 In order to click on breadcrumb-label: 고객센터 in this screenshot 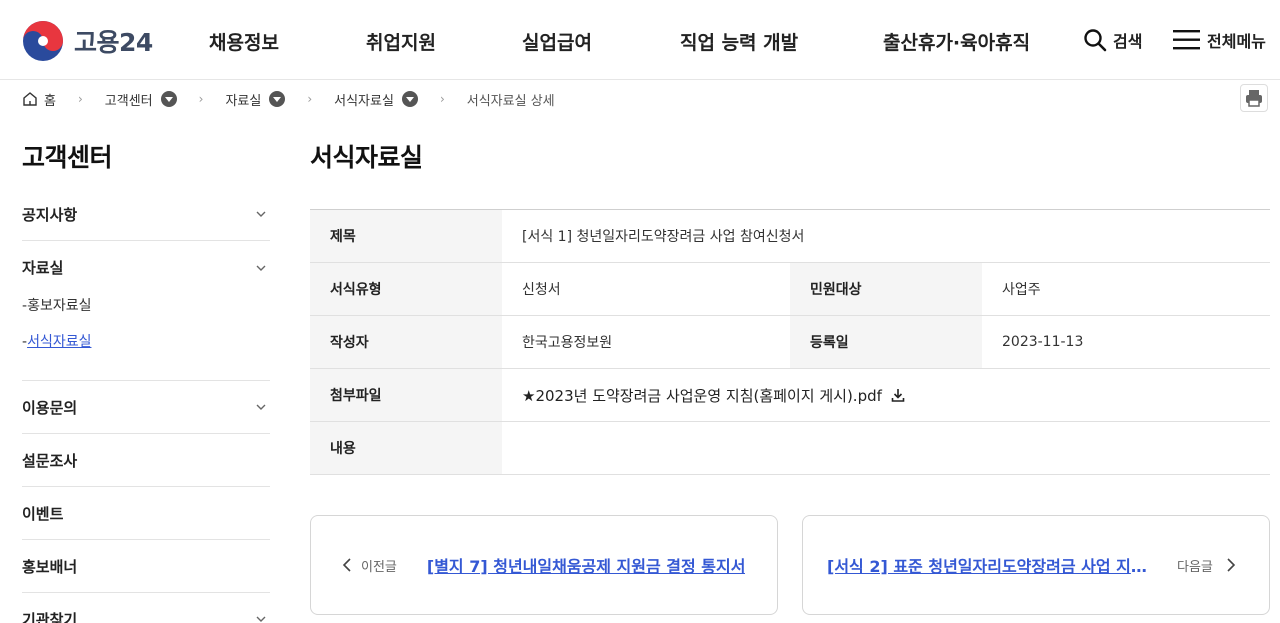, I will do `click(128, 101)`.